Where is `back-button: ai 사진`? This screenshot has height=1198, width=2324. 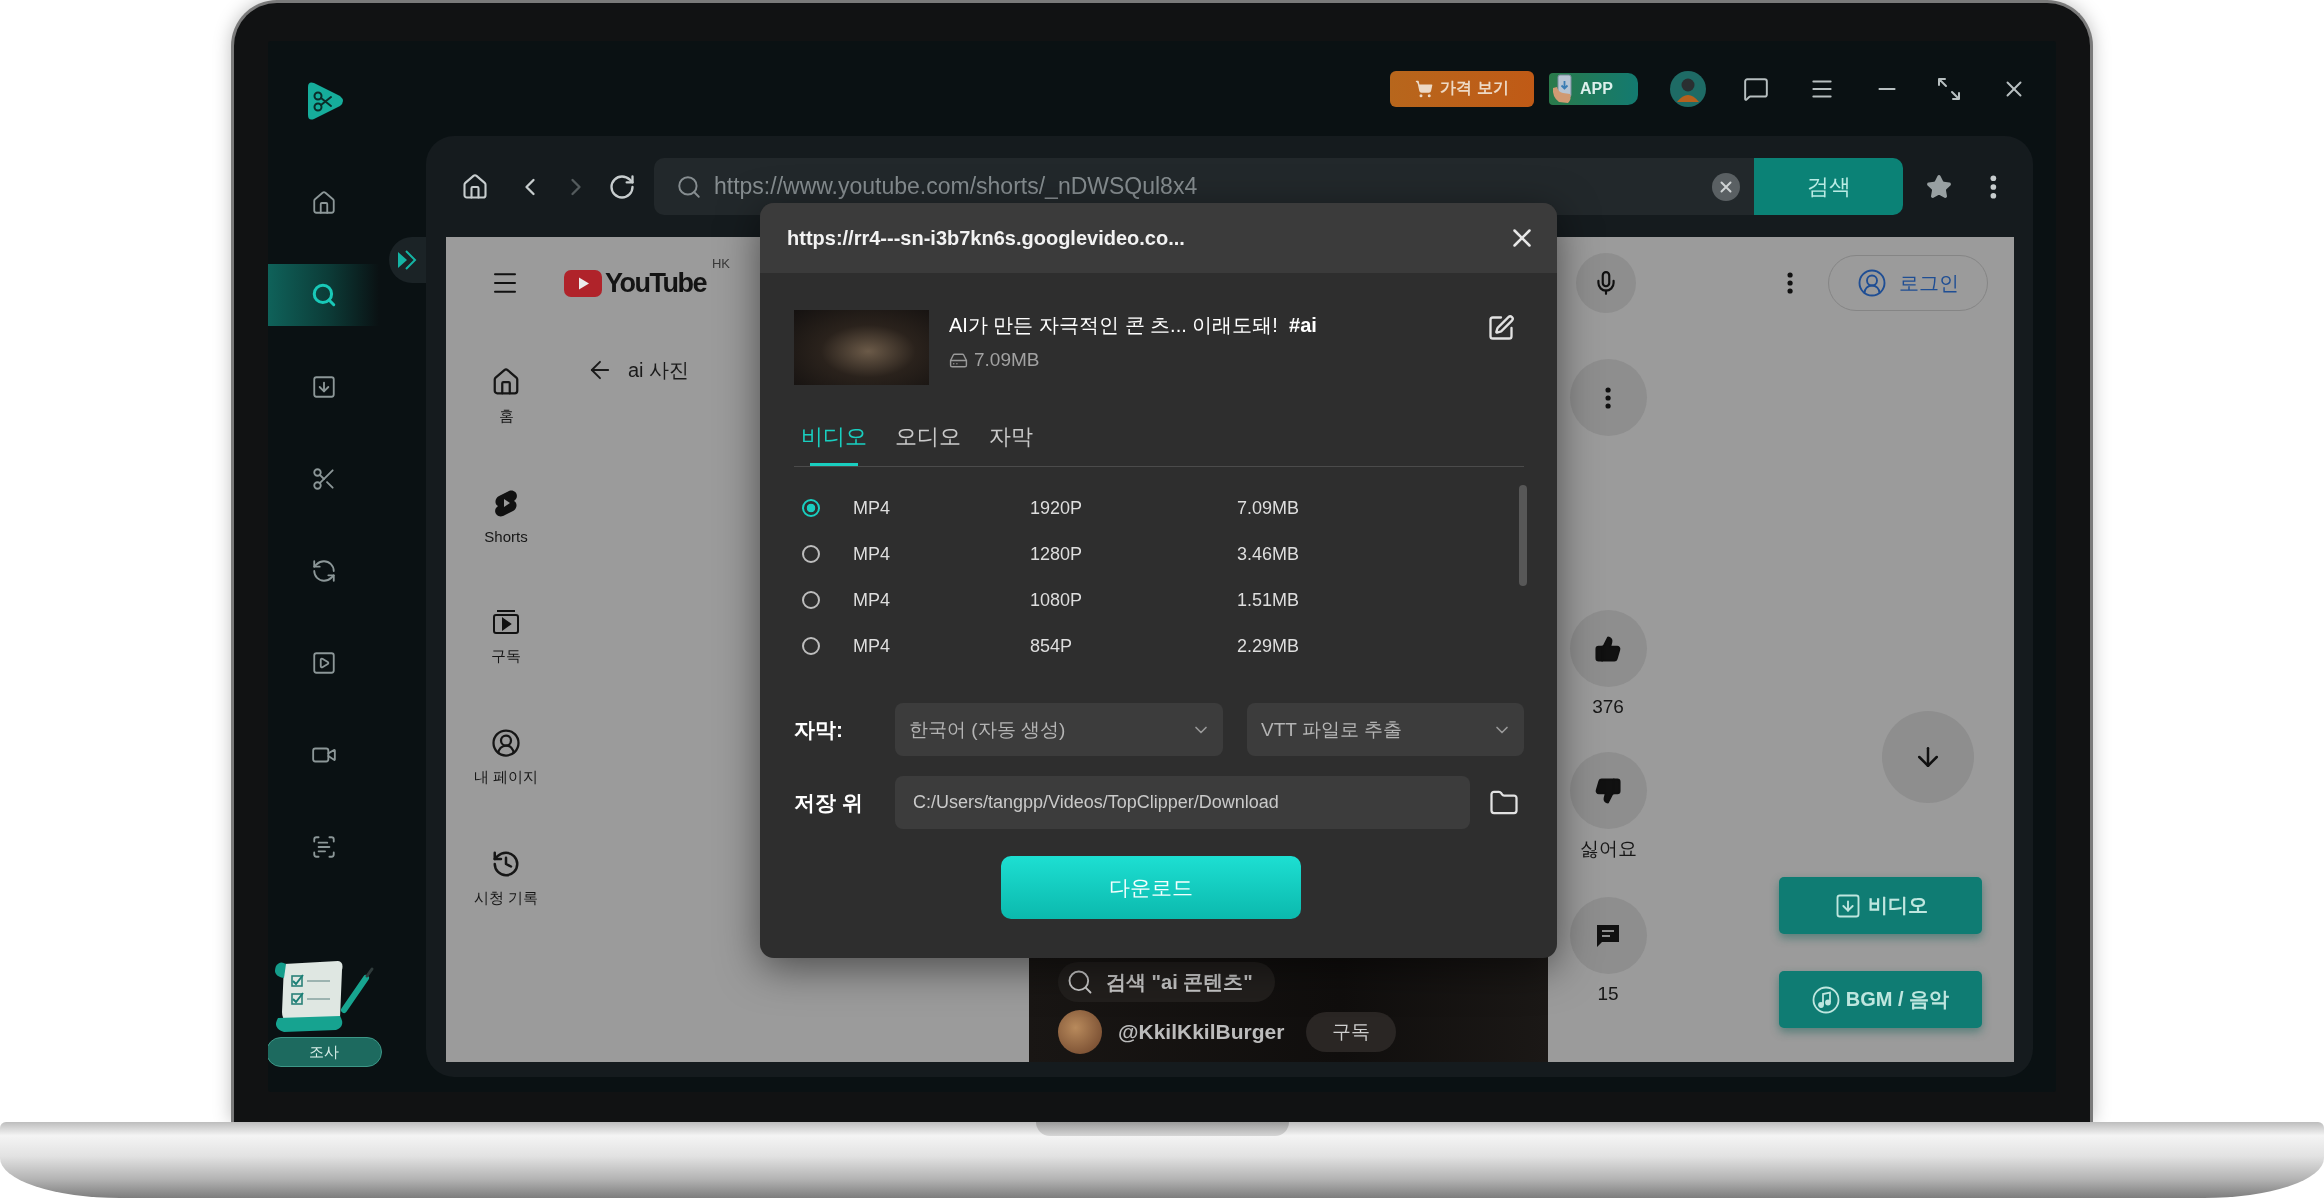 back-button: ai 사진 is located at coordinates (638, 370).